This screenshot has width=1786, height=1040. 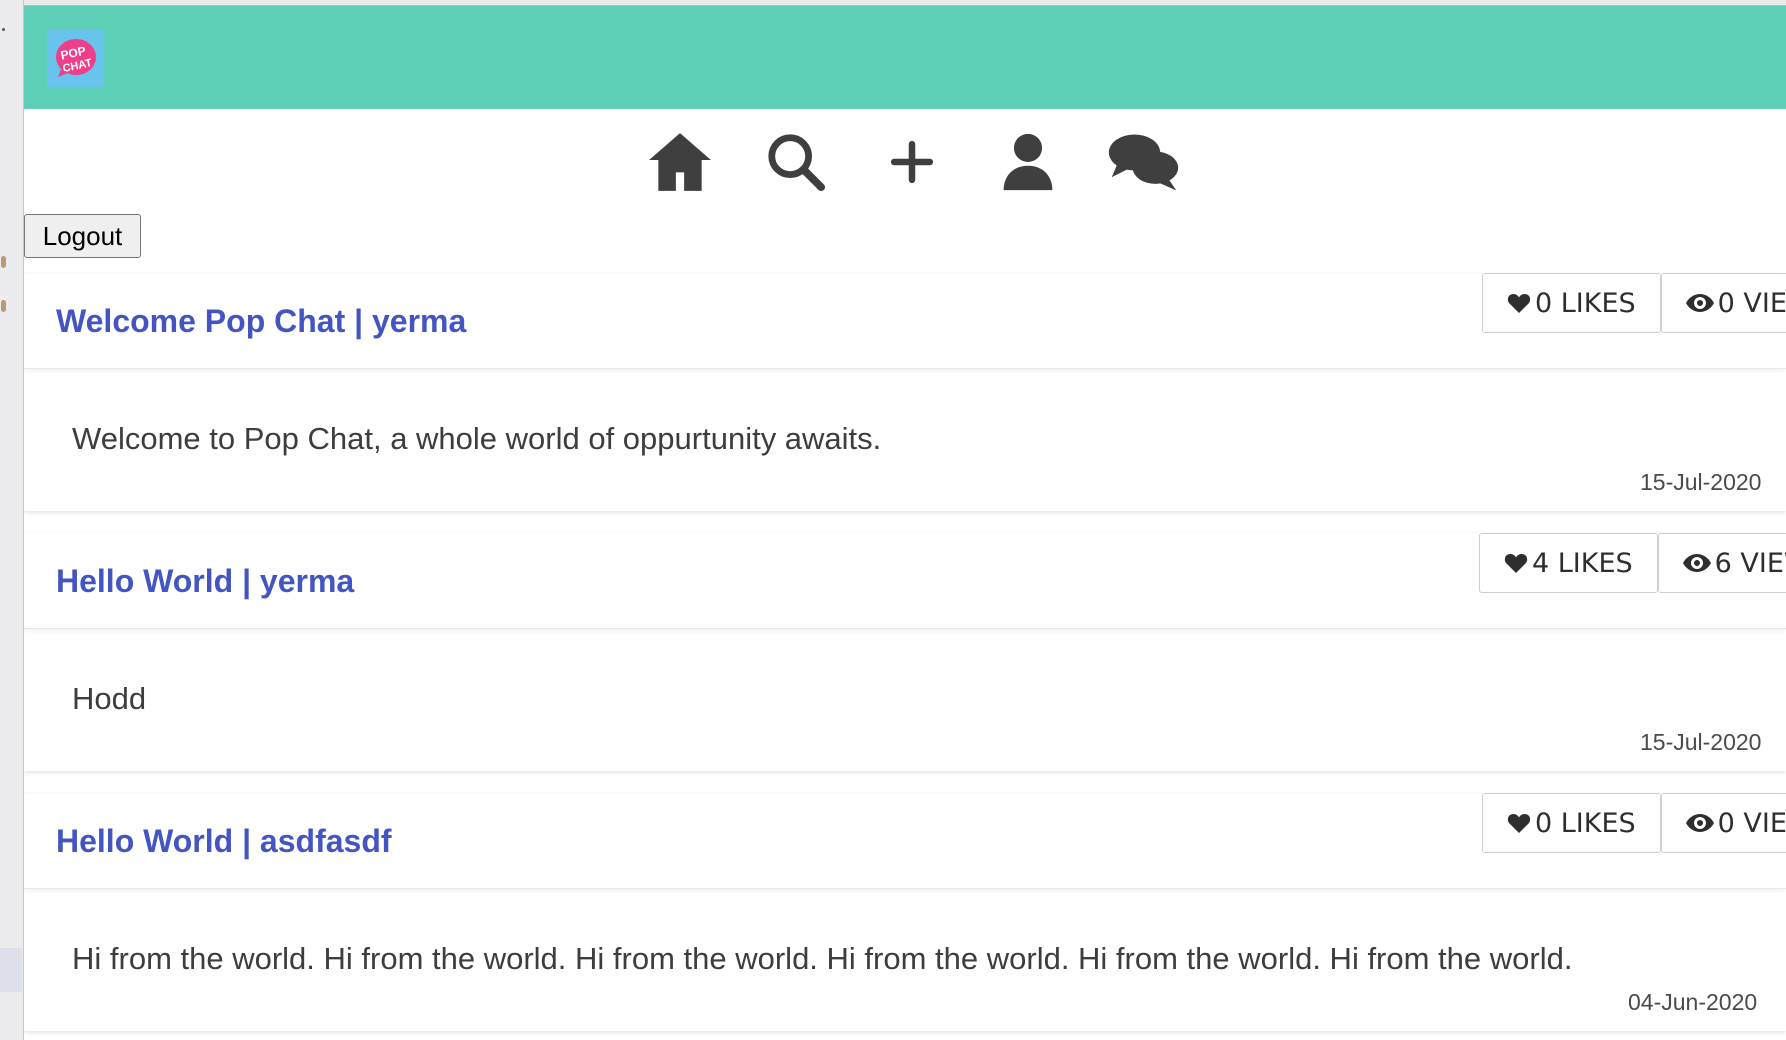 What do you see at coordinates (1693, 1002) in the screenshot?
I see `post-date: 04-Jun-2020` at bounding box center [1693, 1002].